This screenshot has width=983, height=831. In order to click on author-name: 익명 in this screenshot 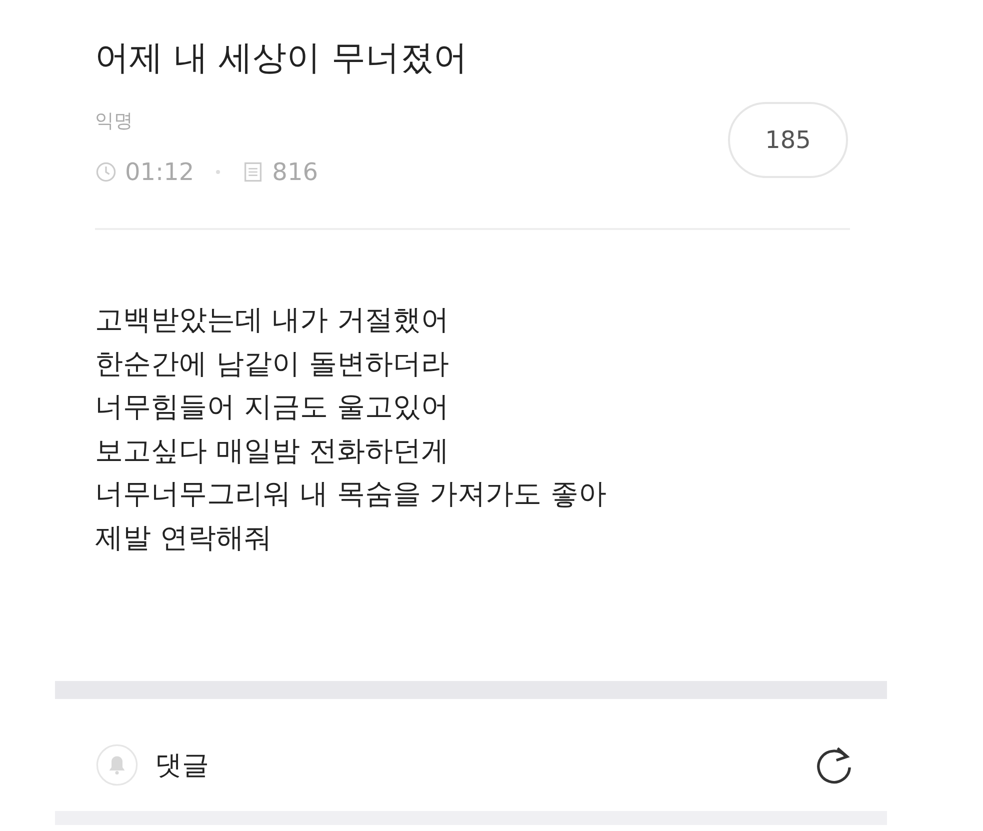, I will do `click(114, 121)`.